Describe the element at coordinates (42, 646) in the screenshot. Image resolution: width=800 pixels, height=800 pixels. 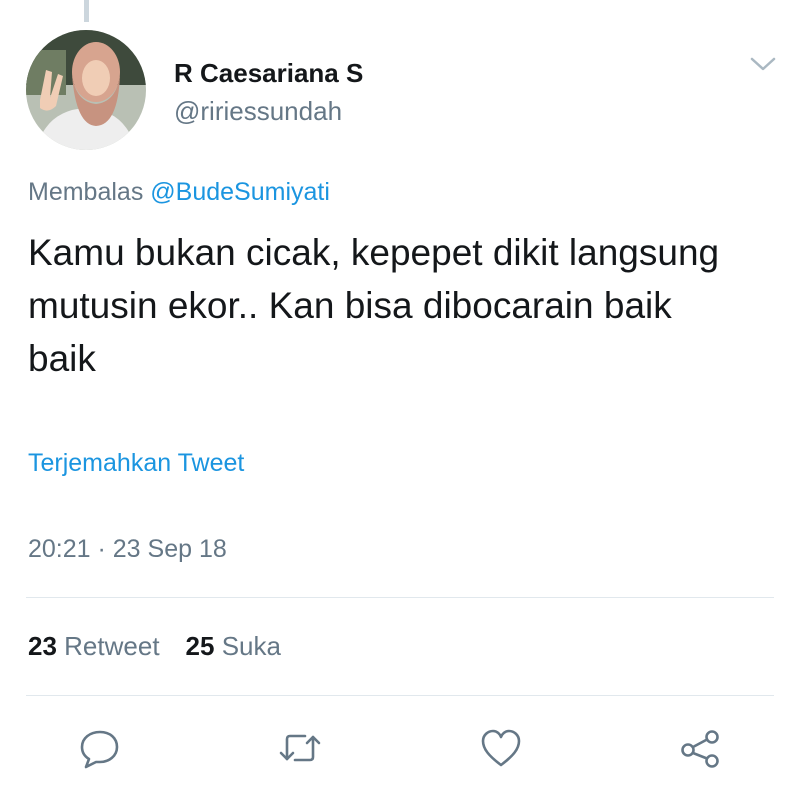
I see `retweet-count: 23` at that location.